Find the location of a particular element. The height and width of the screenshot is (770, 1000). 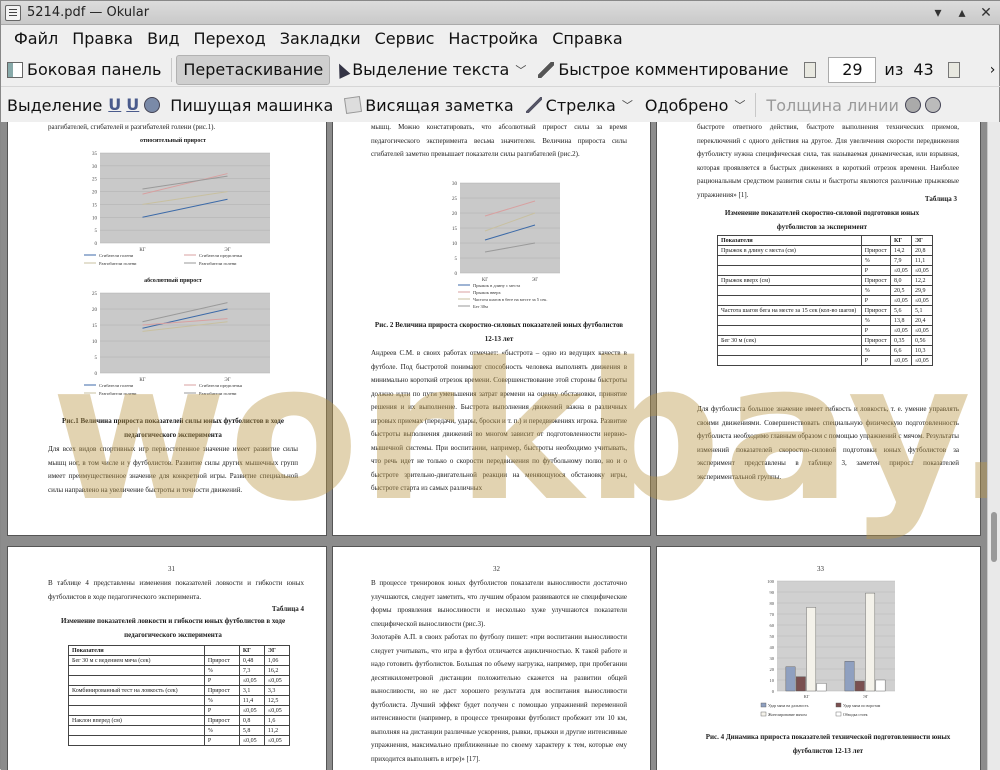

sidebar-button: Боковая панель is located at coordinates (84, 70).